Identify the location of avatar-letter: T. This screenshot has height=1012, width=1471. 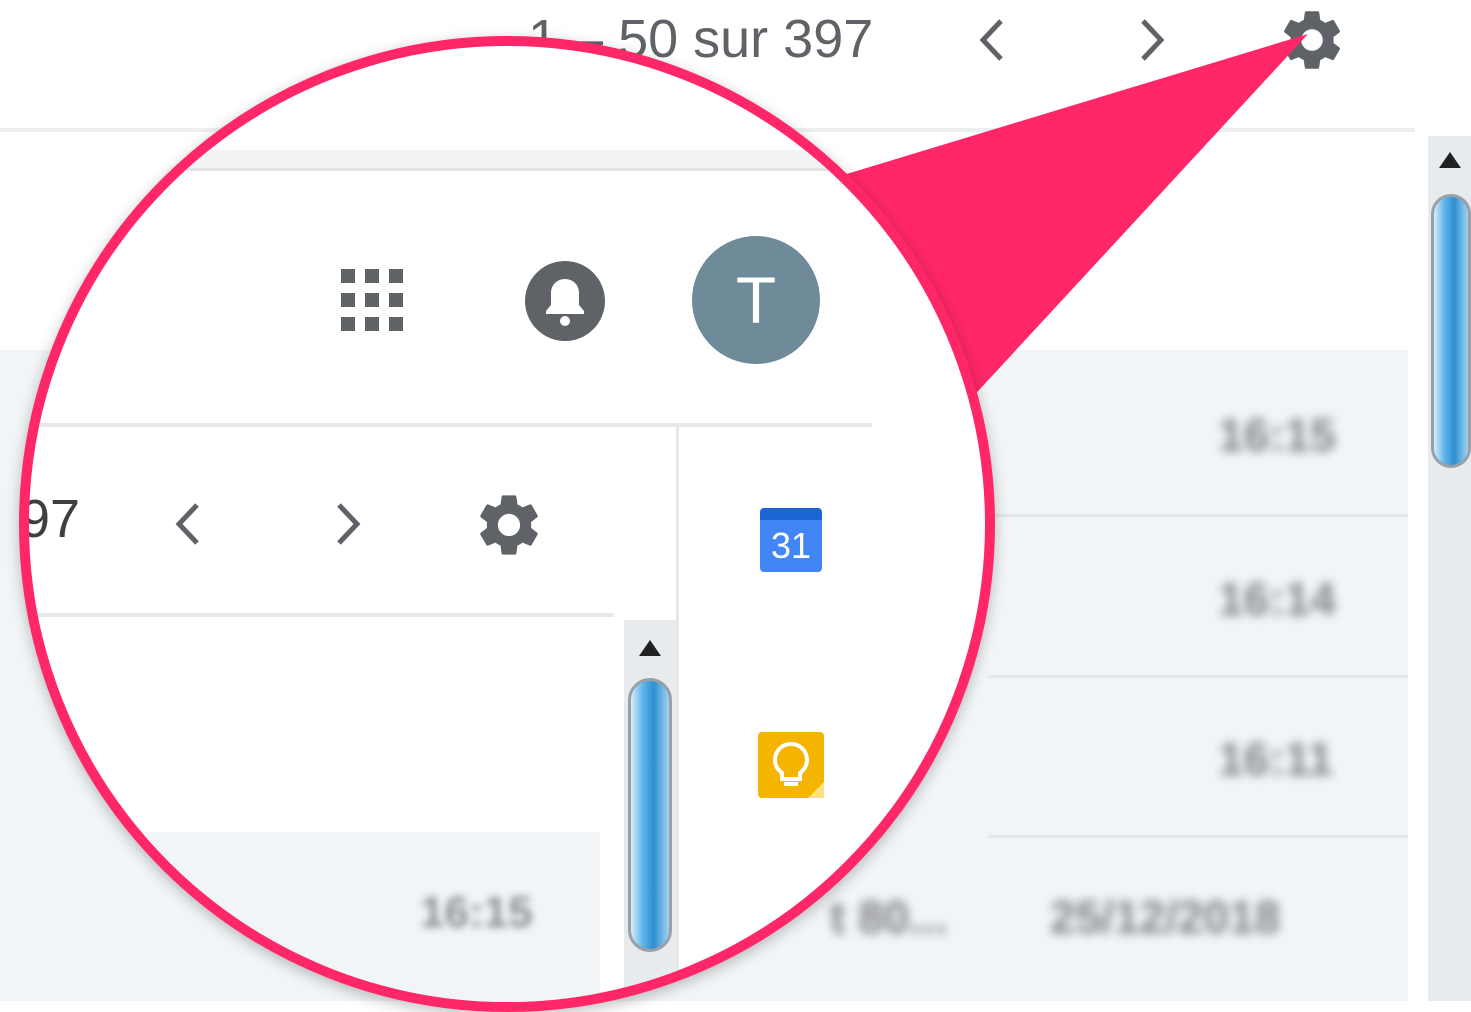
(756, 300).